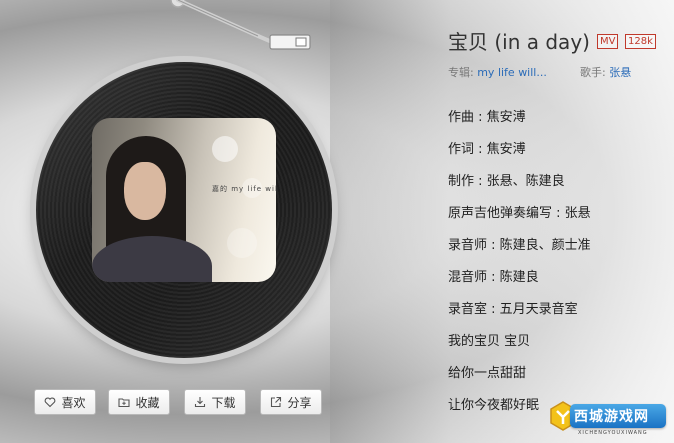  What do you see at coordinates (640, 41) in the screenshot?
I see `quality-badge: 128k` at bounding box center [640, 41].